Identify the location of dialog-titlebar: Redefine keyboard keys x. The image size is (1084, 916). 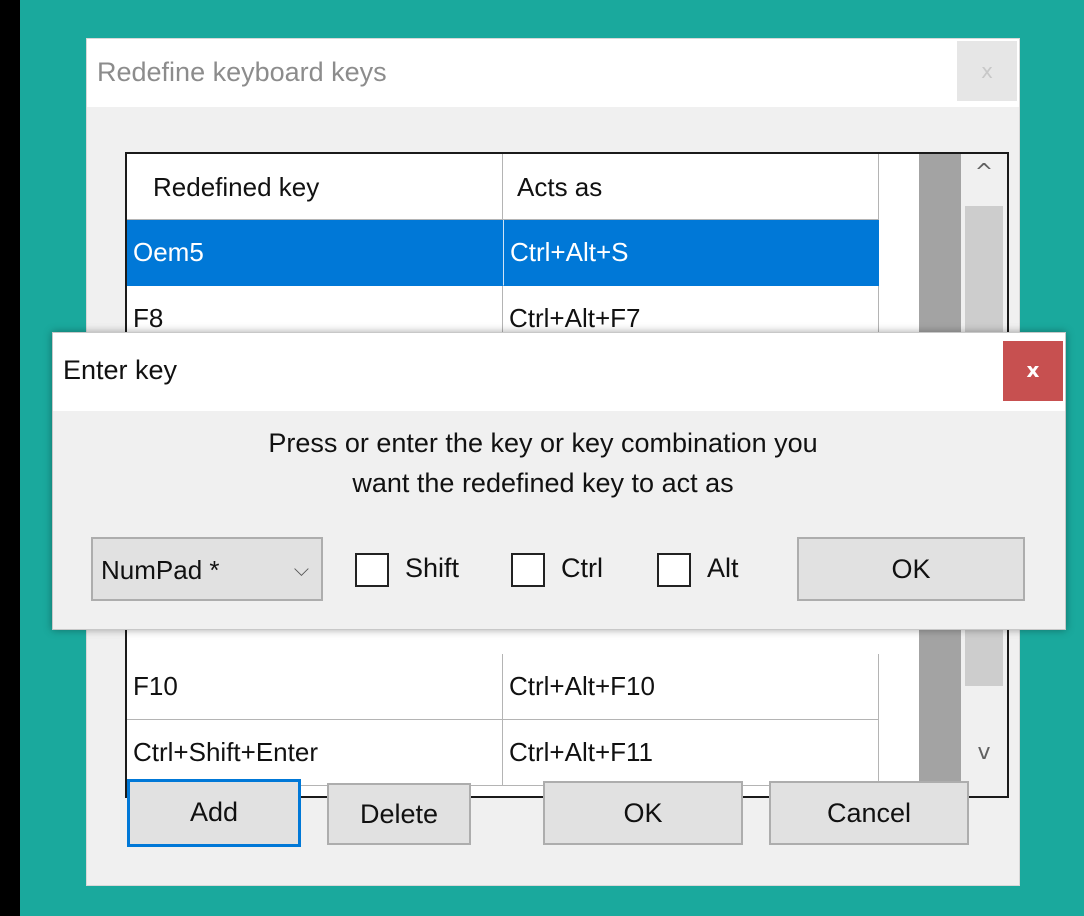
(553, 73).